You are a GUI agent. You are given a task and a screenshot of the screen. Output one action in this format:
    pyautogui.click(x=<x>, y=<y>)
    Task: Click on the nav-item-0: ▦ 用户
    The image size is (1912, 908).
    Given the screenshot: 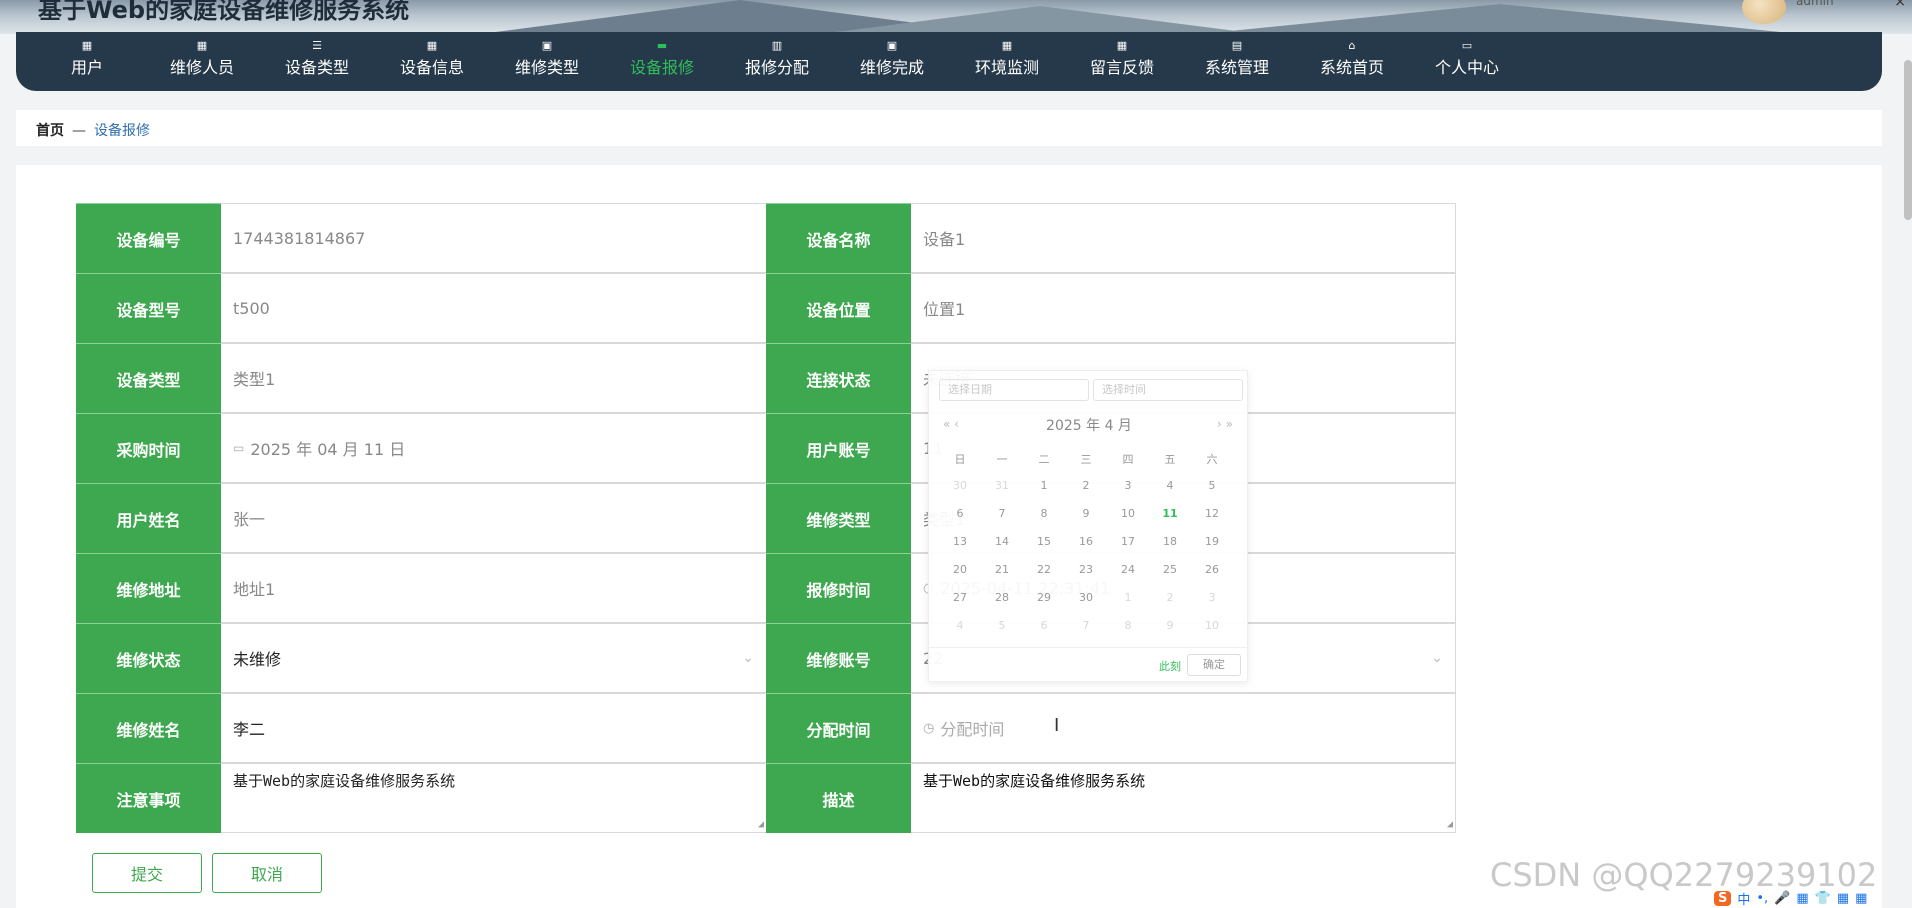 What is the action you would take?
    pyautogui.click(x=87, y=61)
    